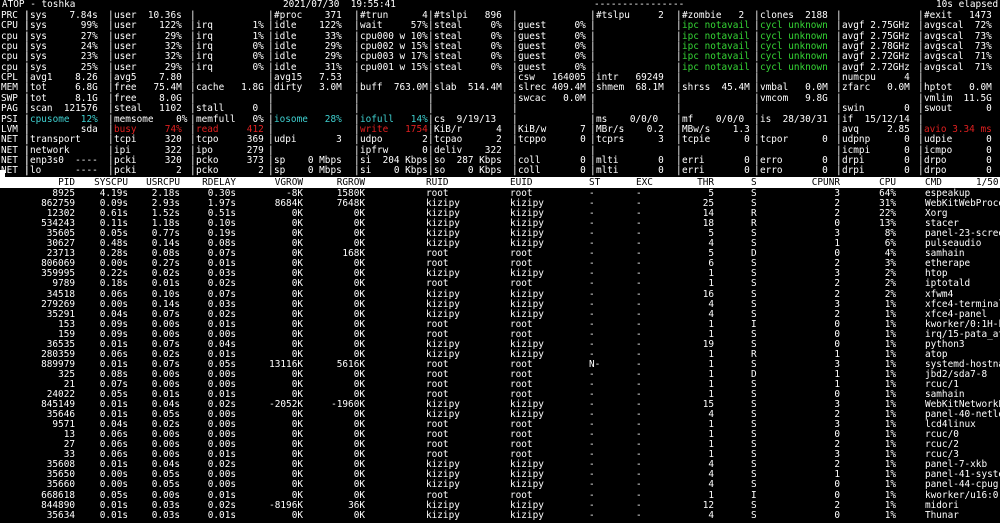 Image resolution: width=1000 pixels, height=523 pixels. What do you see at coordinates (273, 182) in the screenshot?
I see `column-header-vgrow: VGROW` at bounding box center [273, 182].